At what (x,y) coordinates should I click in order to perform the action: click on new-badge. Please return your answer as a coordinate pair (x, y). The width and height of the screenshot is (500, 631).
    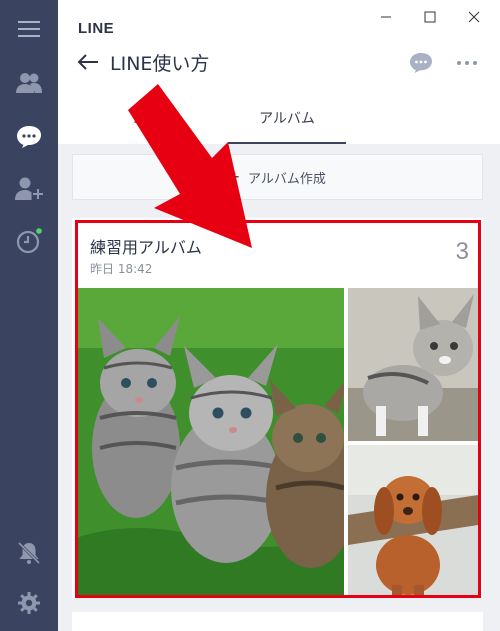
    Looking at the image, I should click on (39, 231).